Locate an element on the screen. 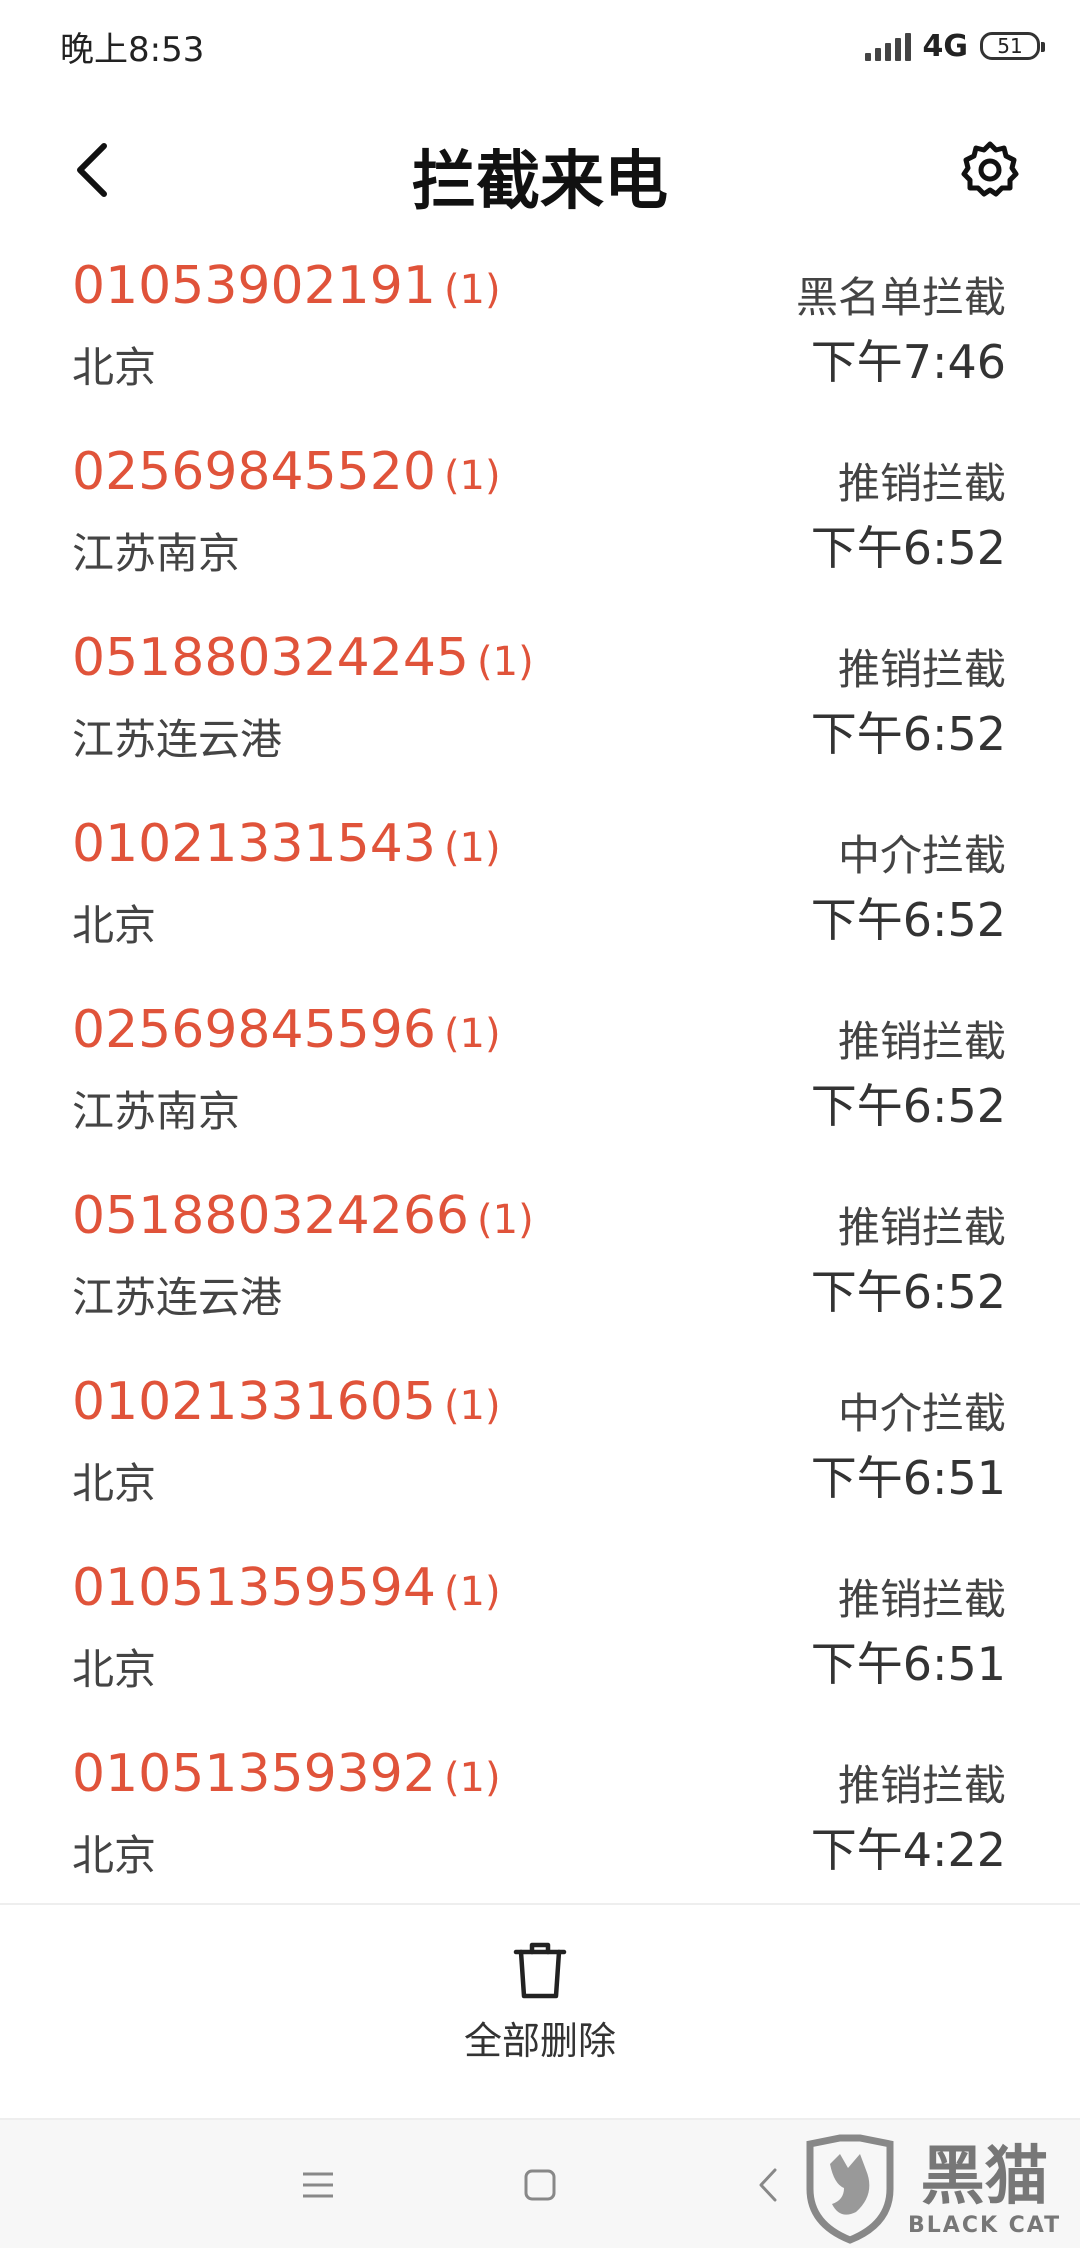 This screenshot has width=1080, height=2248. call-time: 下午4:22 is located at coordinates (908, 1850).